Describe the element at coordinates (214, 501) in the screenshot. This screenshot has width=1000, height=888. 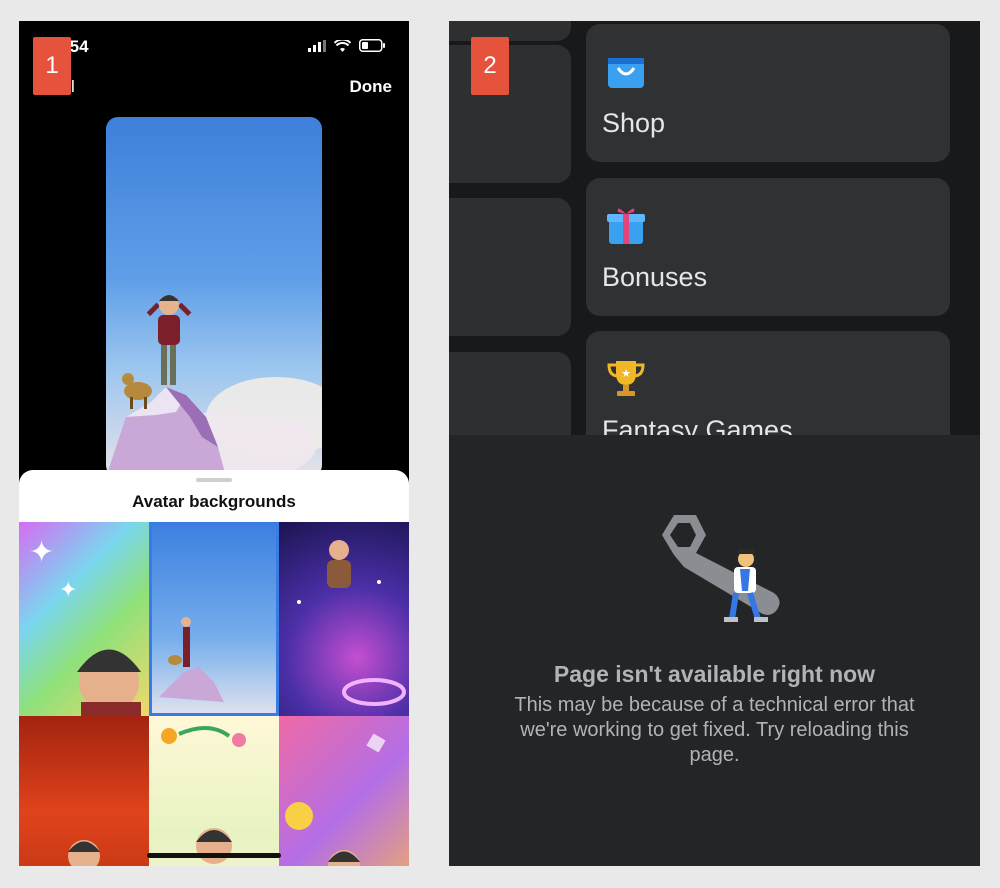
I see `sheet-title: Avatar backgrounds` at that location.